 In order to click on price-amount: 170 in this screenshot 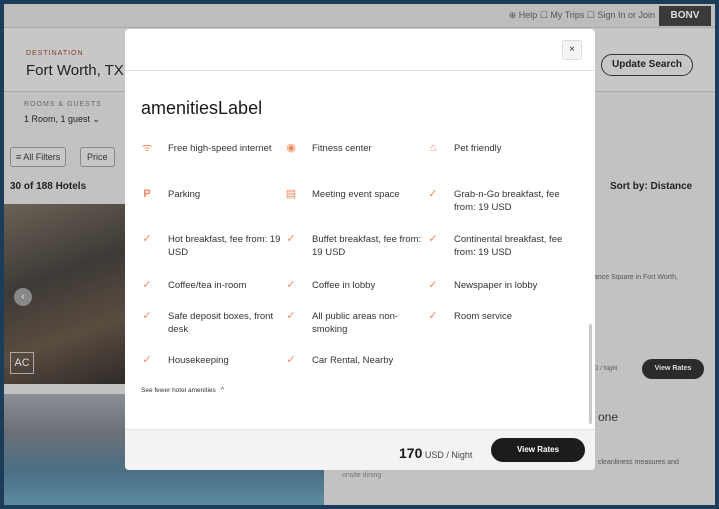, I will do `click(411, 453)`.